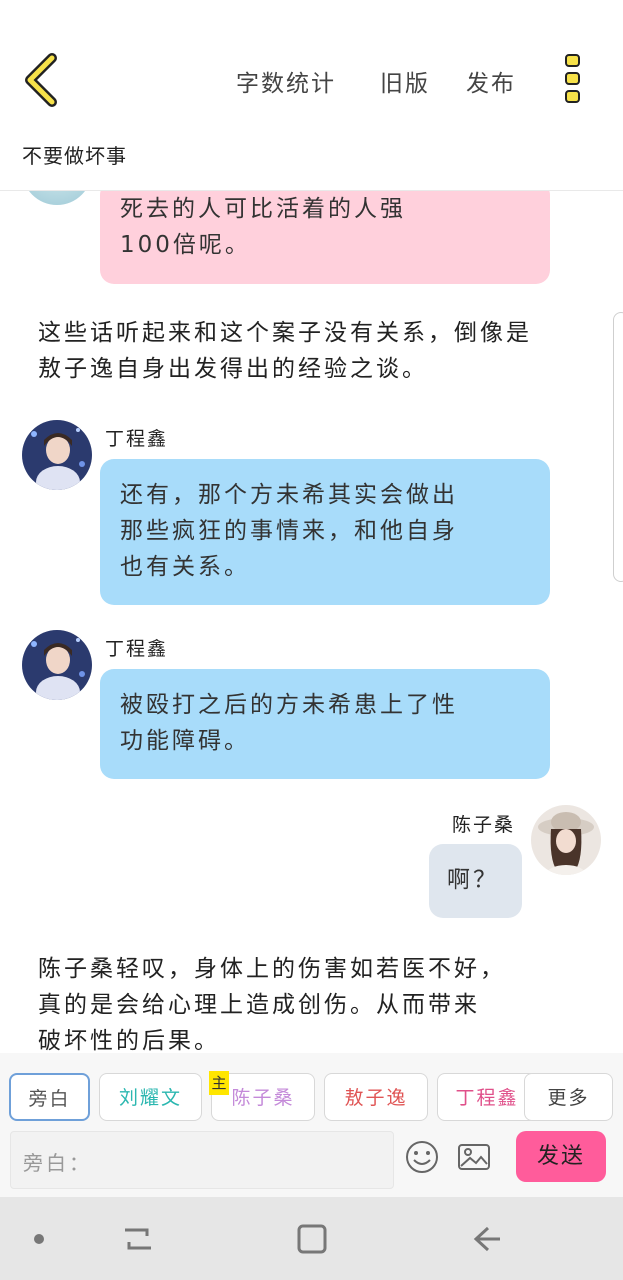 The image size is (623, 1280). Describe the element at coordinates (484, 825) in the screenshot. I see `sender-name: 陈子桑` at that location.